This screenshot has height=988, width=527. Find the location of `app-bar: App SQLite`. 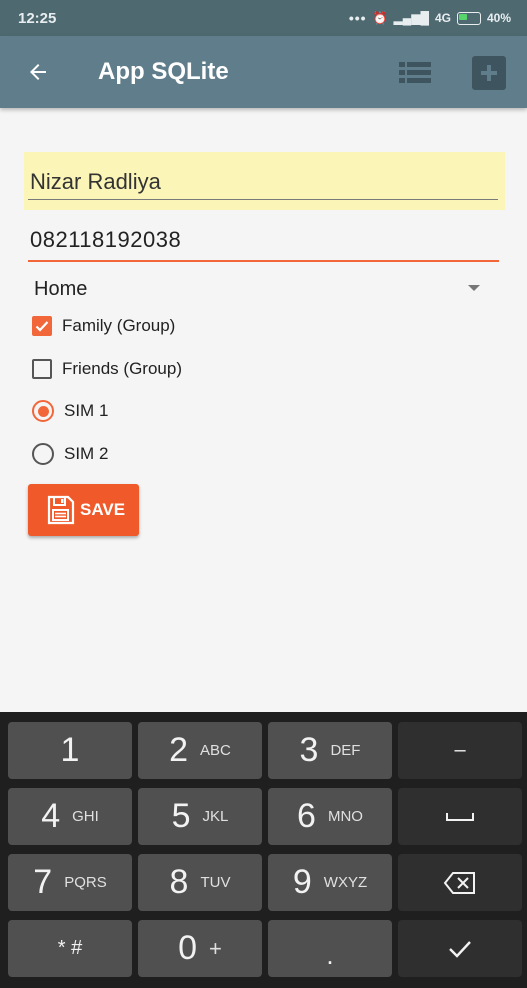

app-bar: App SQLite is located at coordinates (263, 72).